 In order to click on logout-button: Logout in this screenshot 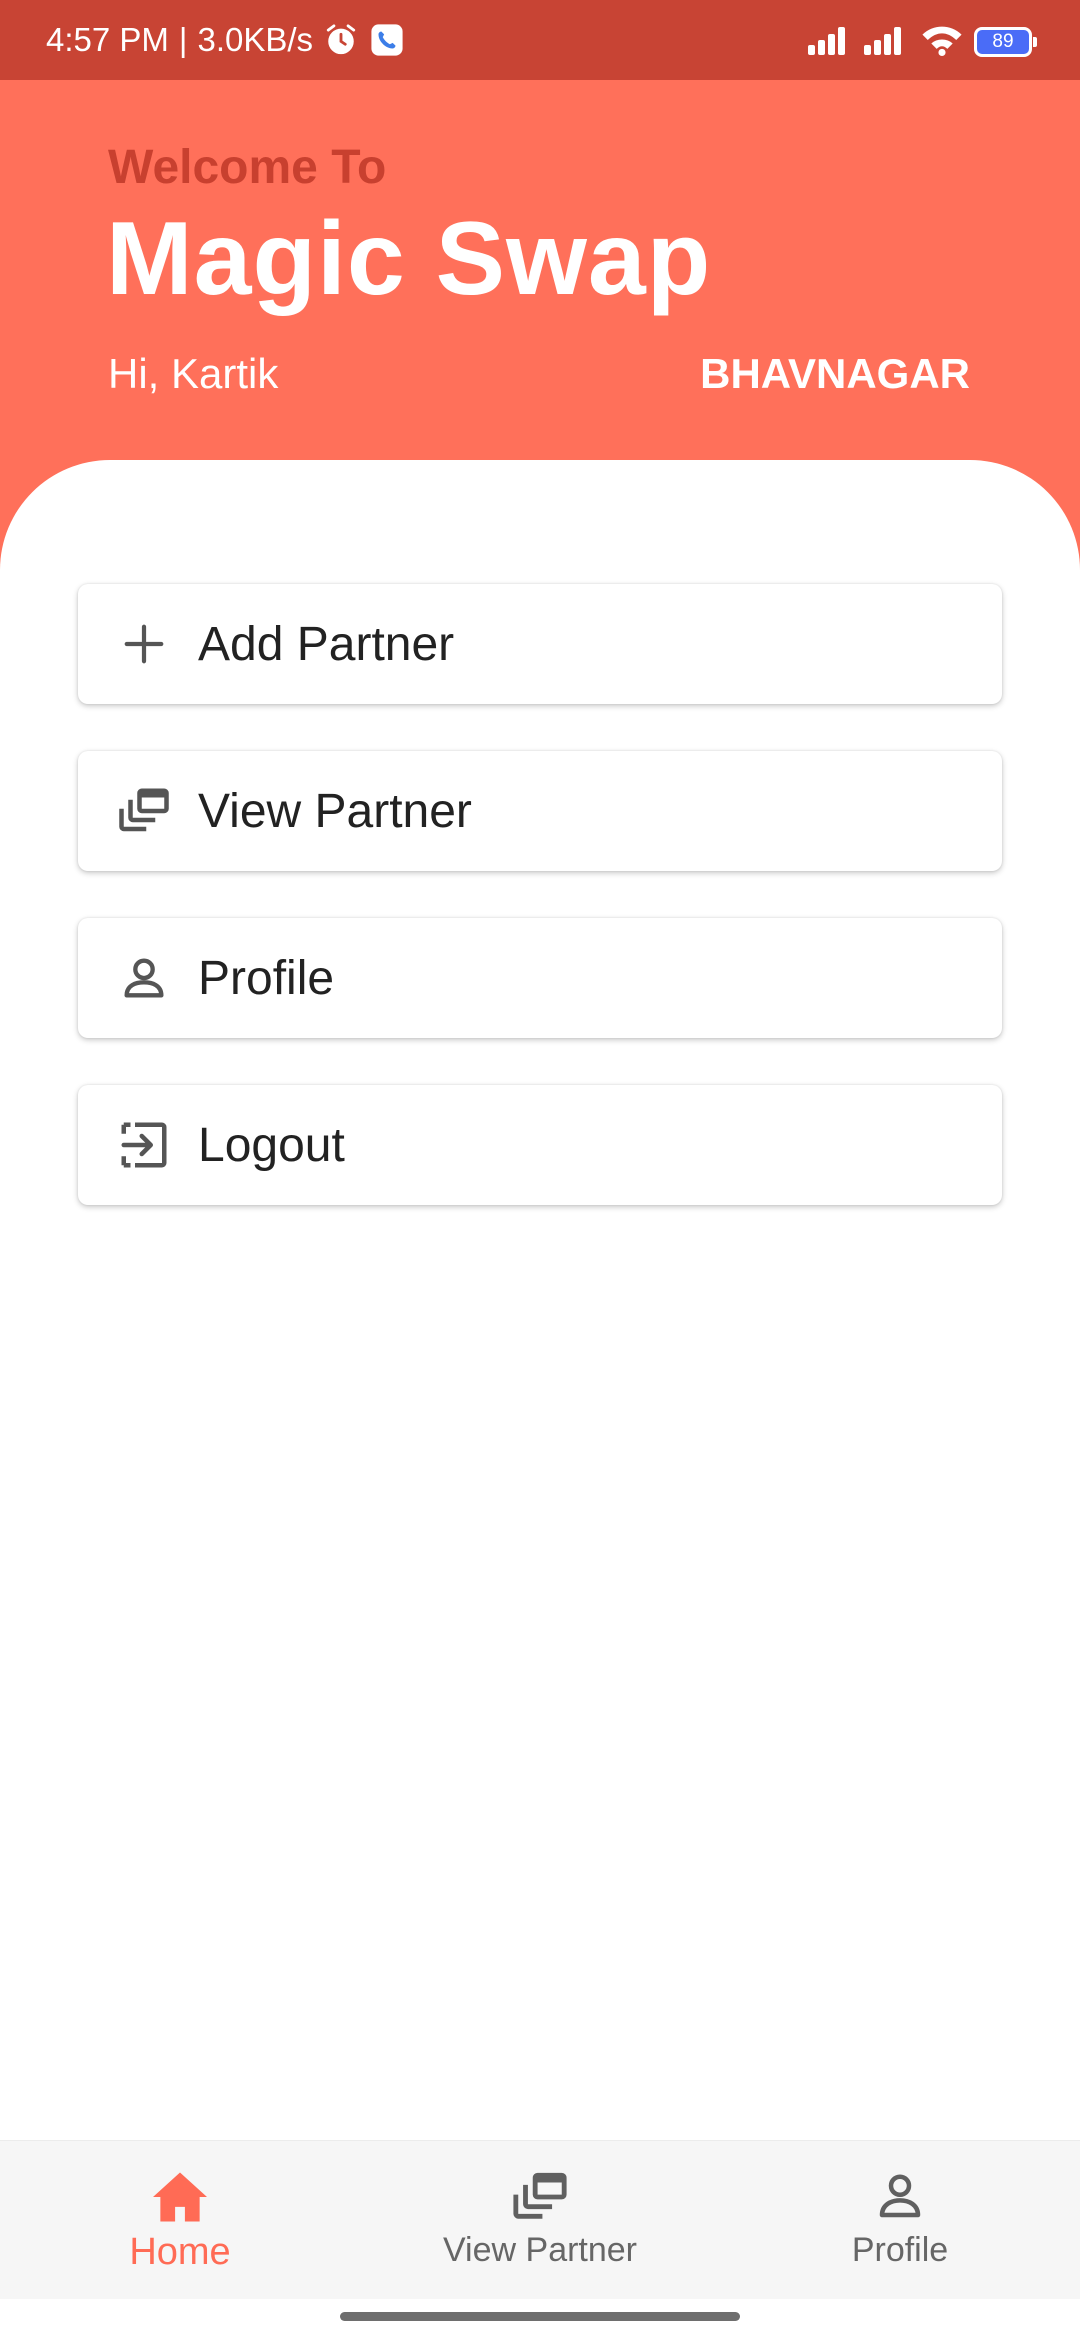, I will do `click(540, 1145)`.